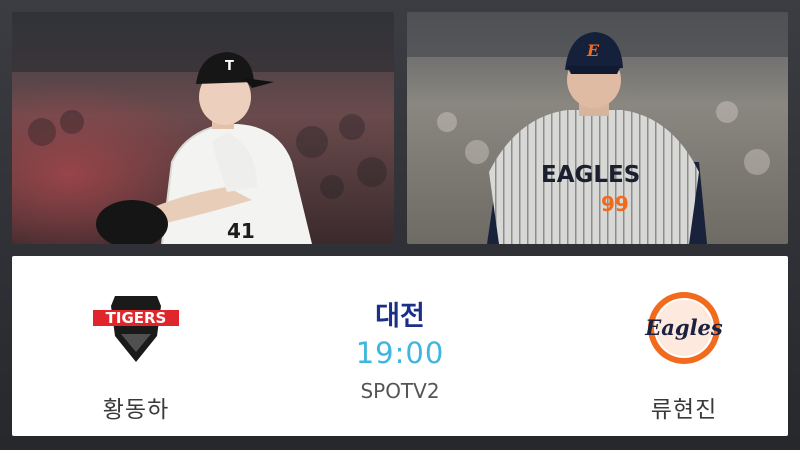 The width and height of the screenshot is (800, 450). I want to click on eagles-jersey-number: 99, so click(615, 204).